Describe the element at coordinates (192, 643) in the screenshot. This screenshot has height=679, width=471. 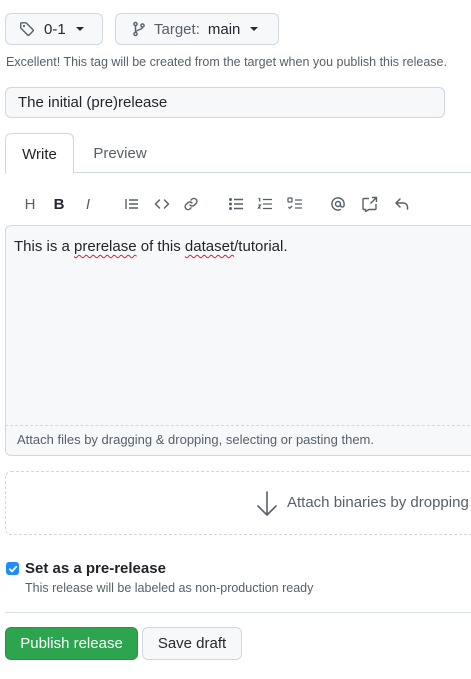
I see `save-draft-button: Save draft` at that location.